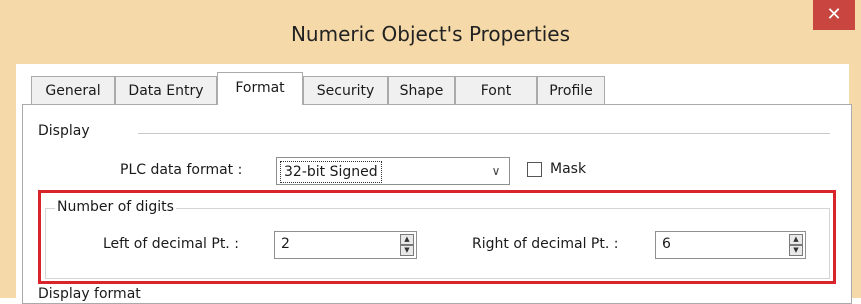  Describe the element at coordinates (484, 133) in the screenshot. I see `display-divider` at that location.